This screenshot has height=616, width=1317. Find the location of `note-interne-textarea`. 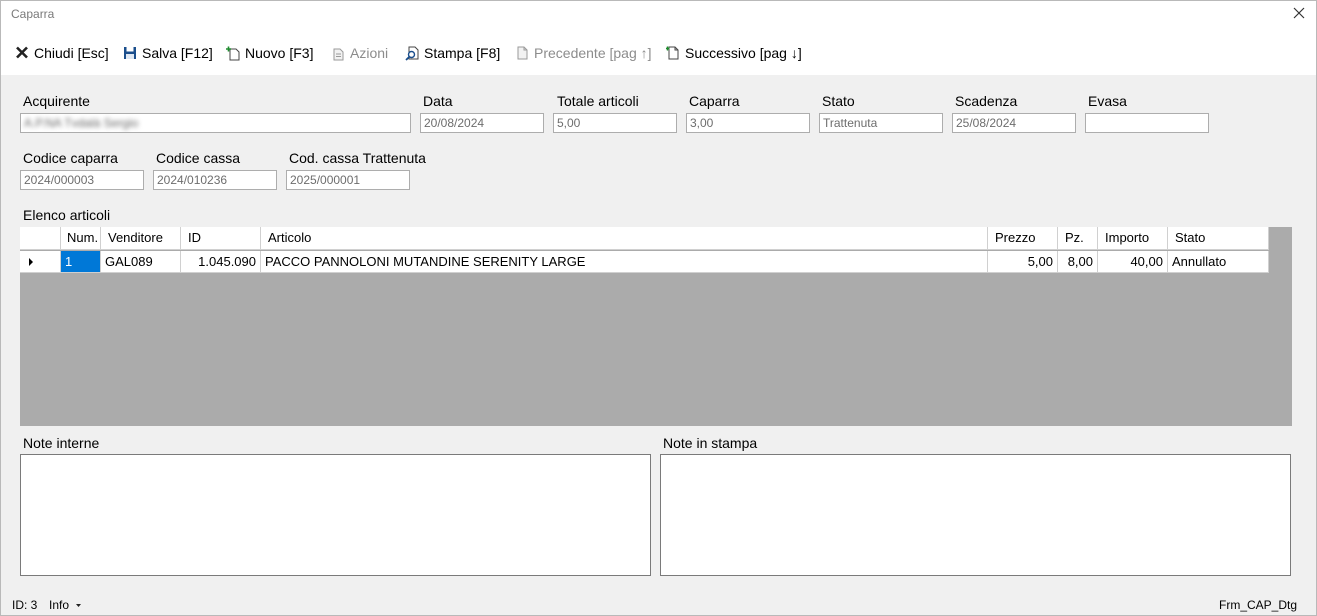

note-interne-textarea is located at coordinates (335, 515).